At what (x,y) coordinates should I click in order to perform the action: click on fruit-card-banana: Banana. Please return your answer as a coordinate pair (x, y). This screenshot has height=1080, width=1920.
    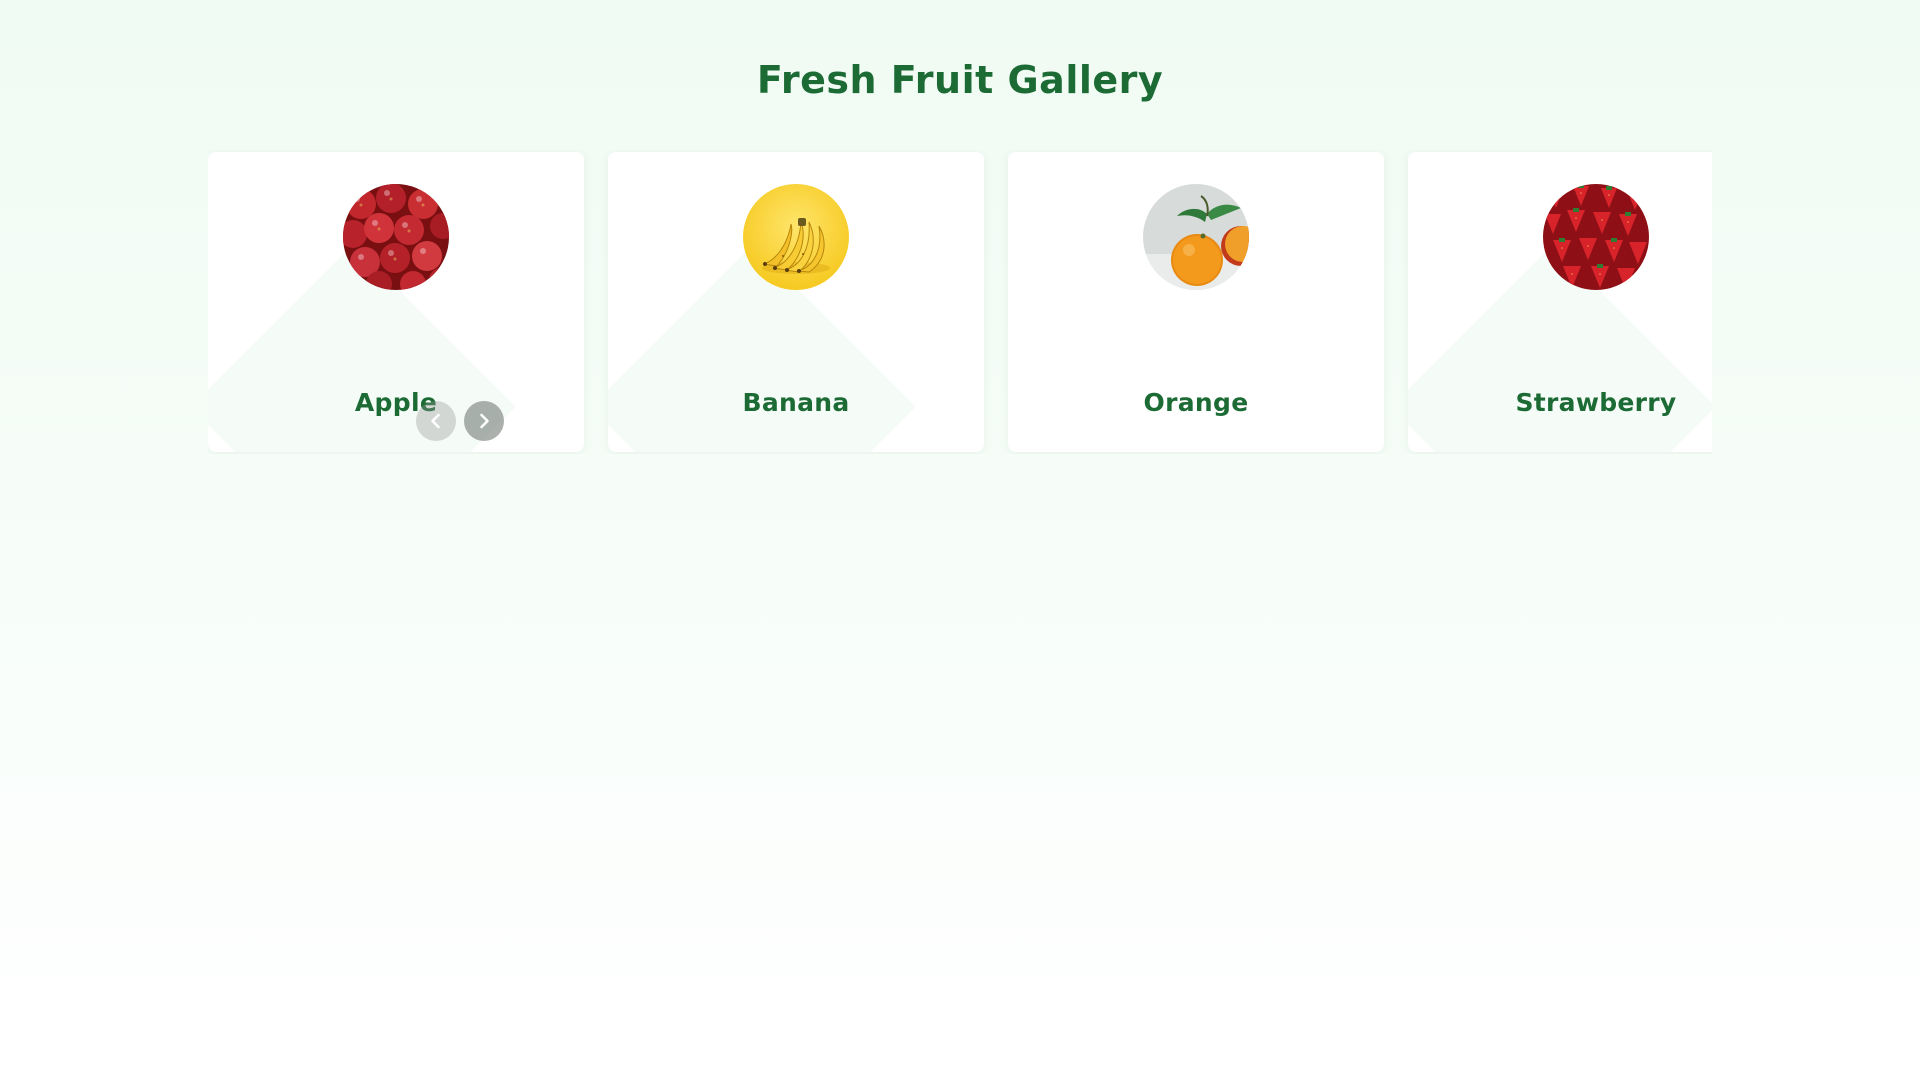
    Looking at the image, I should click on (796, 302).